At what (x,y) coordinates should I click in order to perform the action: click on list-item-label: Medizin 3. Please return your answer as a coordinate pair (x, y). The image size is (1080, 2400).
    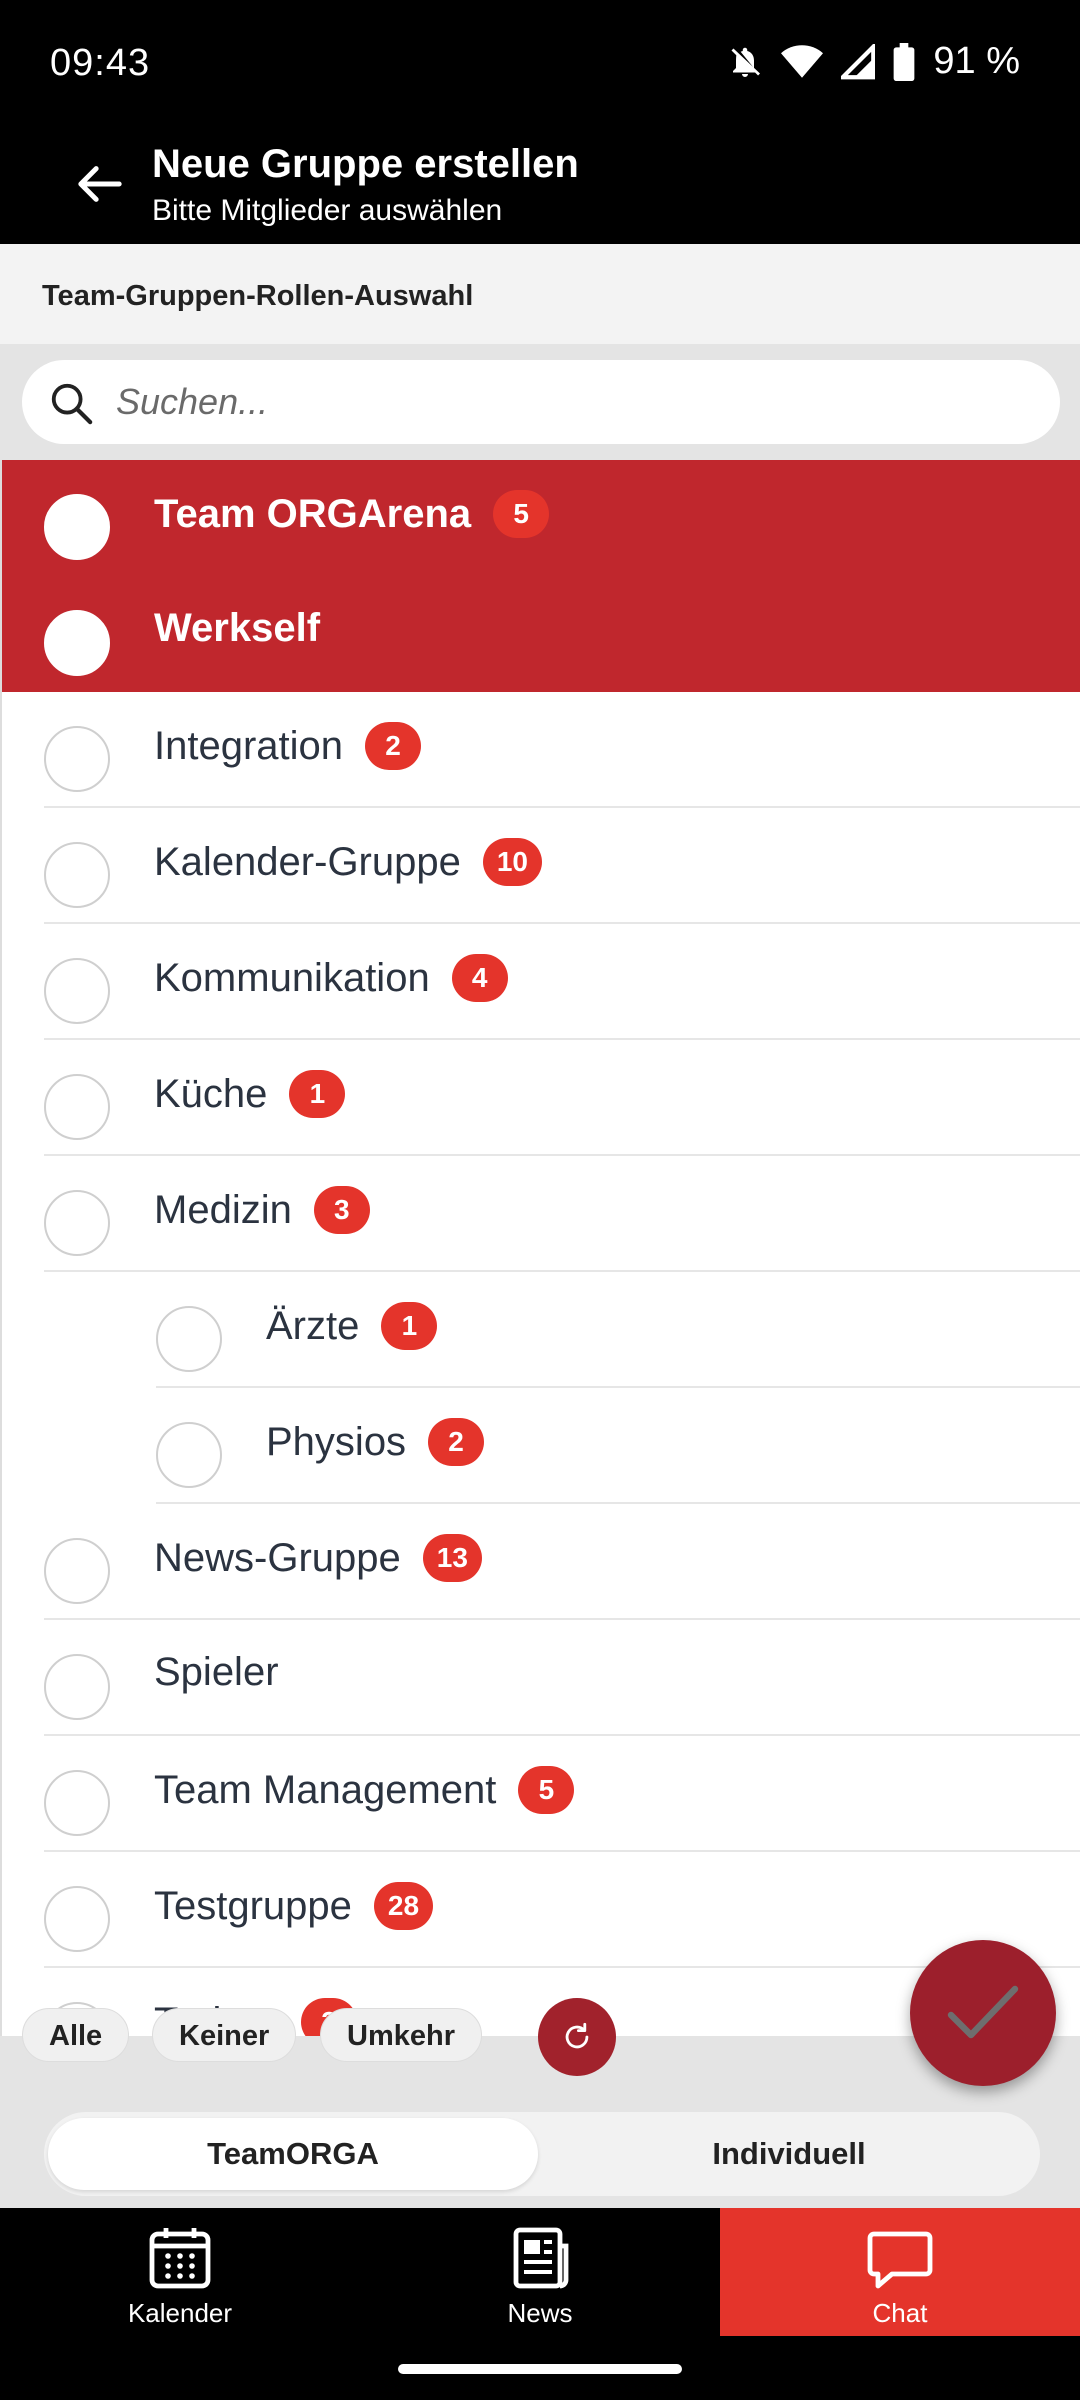
    Looking at the image, I should click on (262, 1210).